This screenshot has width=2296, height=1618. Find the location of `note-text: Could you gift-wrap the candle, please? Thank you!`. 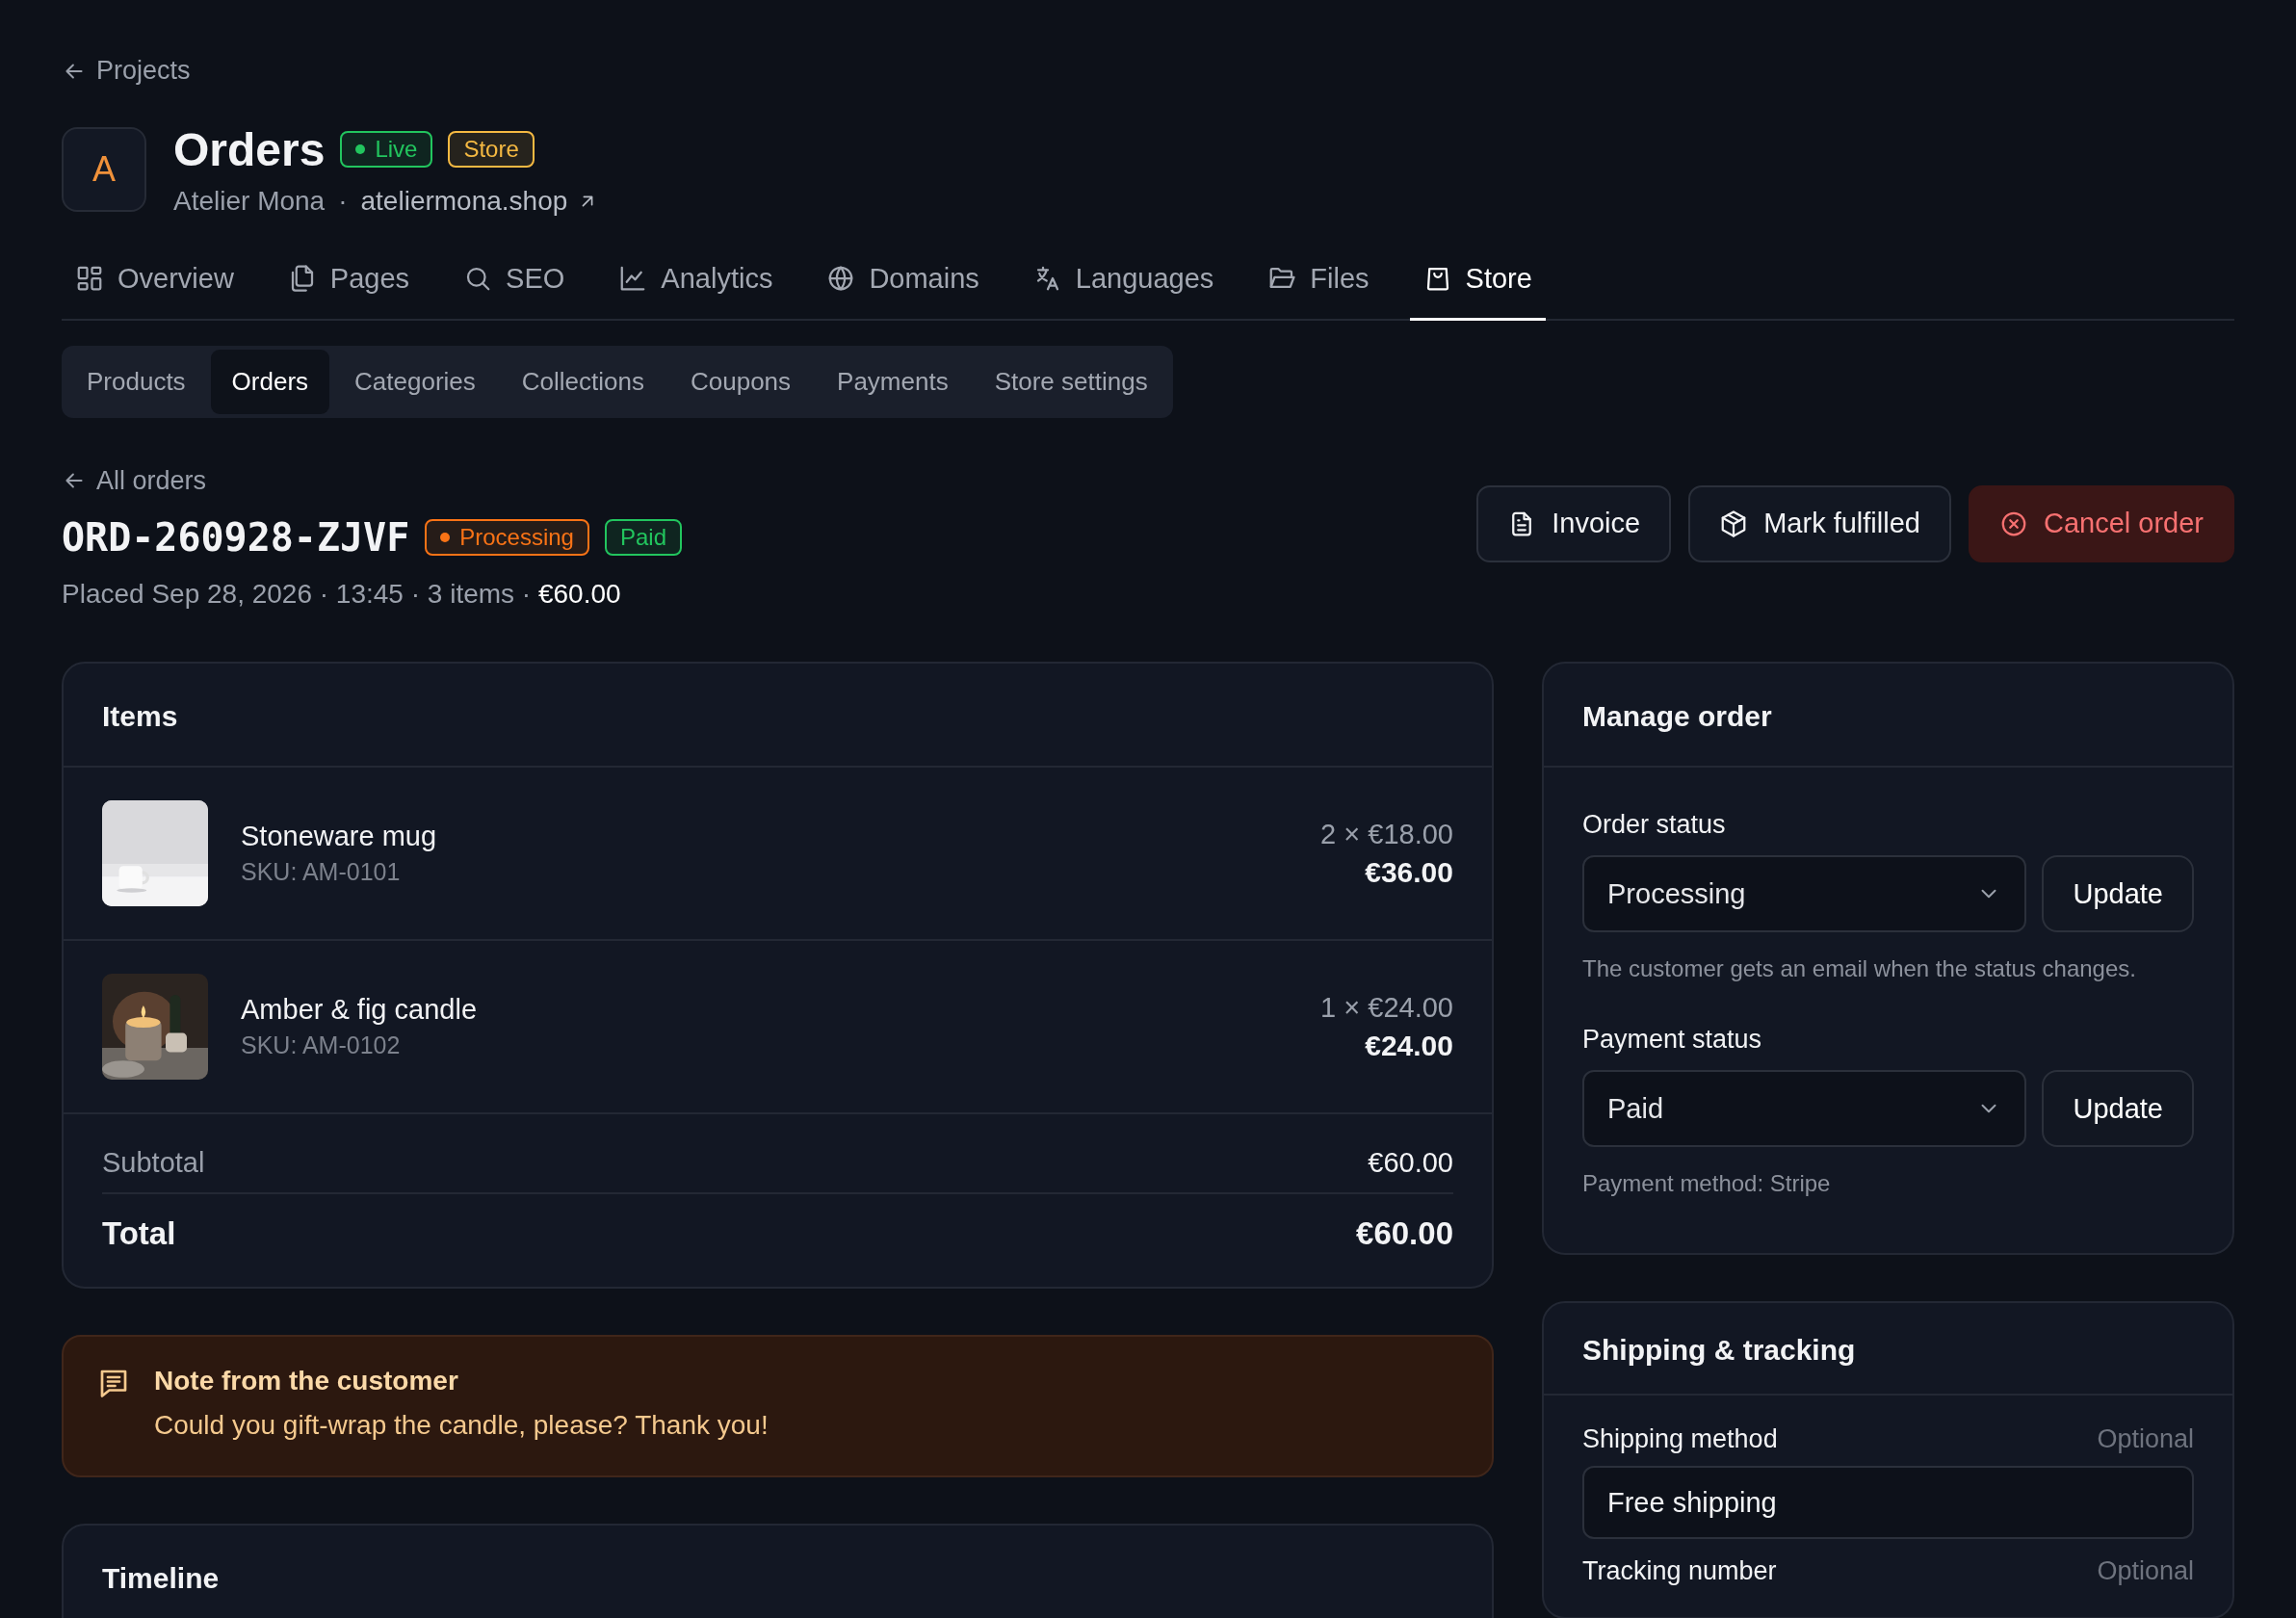

note-text: Could you gift-wrap the candle, please? Thank you! is located at coordinates (461, 1425).